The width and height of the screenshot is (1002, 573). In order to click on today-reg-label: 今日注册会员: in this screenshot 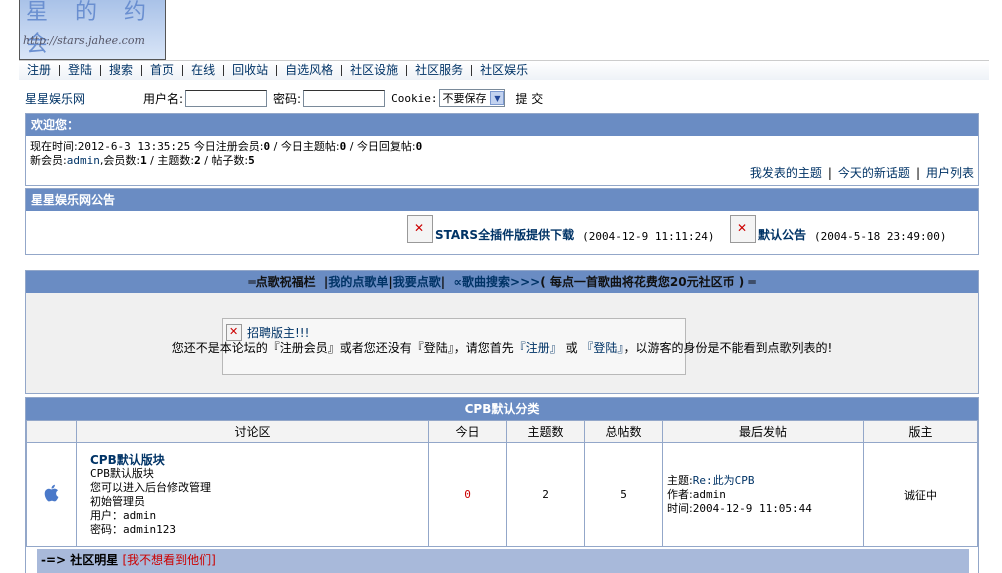, I will do `click(228, 146)`.